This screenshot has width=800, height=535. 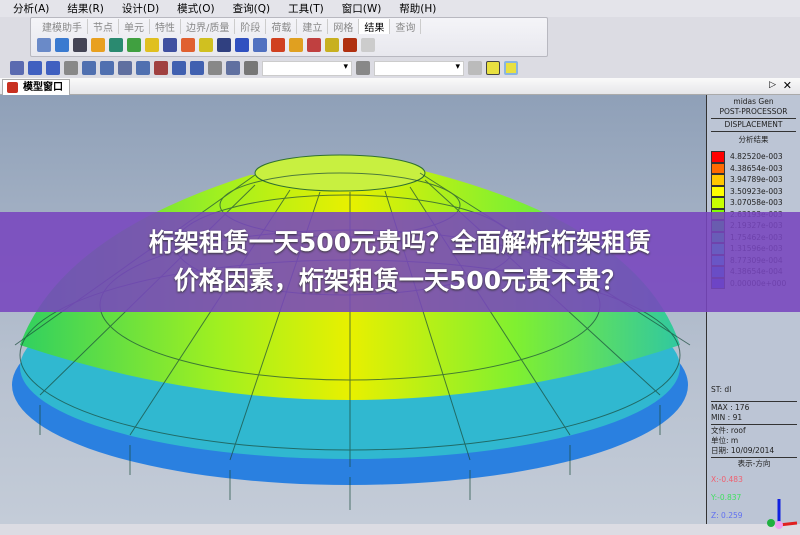 I want to click on contour-icon, so click(x=188, y=45).